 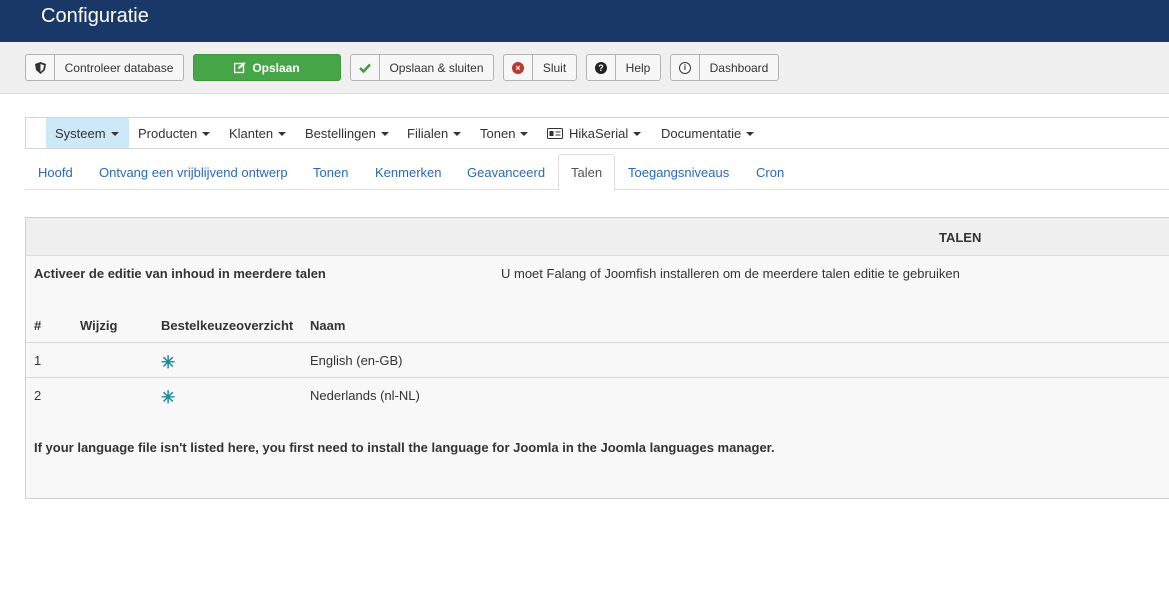 What do you see at coordinates (38, 325) in the screenshot?
I see `column-header-number: #` at bounding box center [38, 325].